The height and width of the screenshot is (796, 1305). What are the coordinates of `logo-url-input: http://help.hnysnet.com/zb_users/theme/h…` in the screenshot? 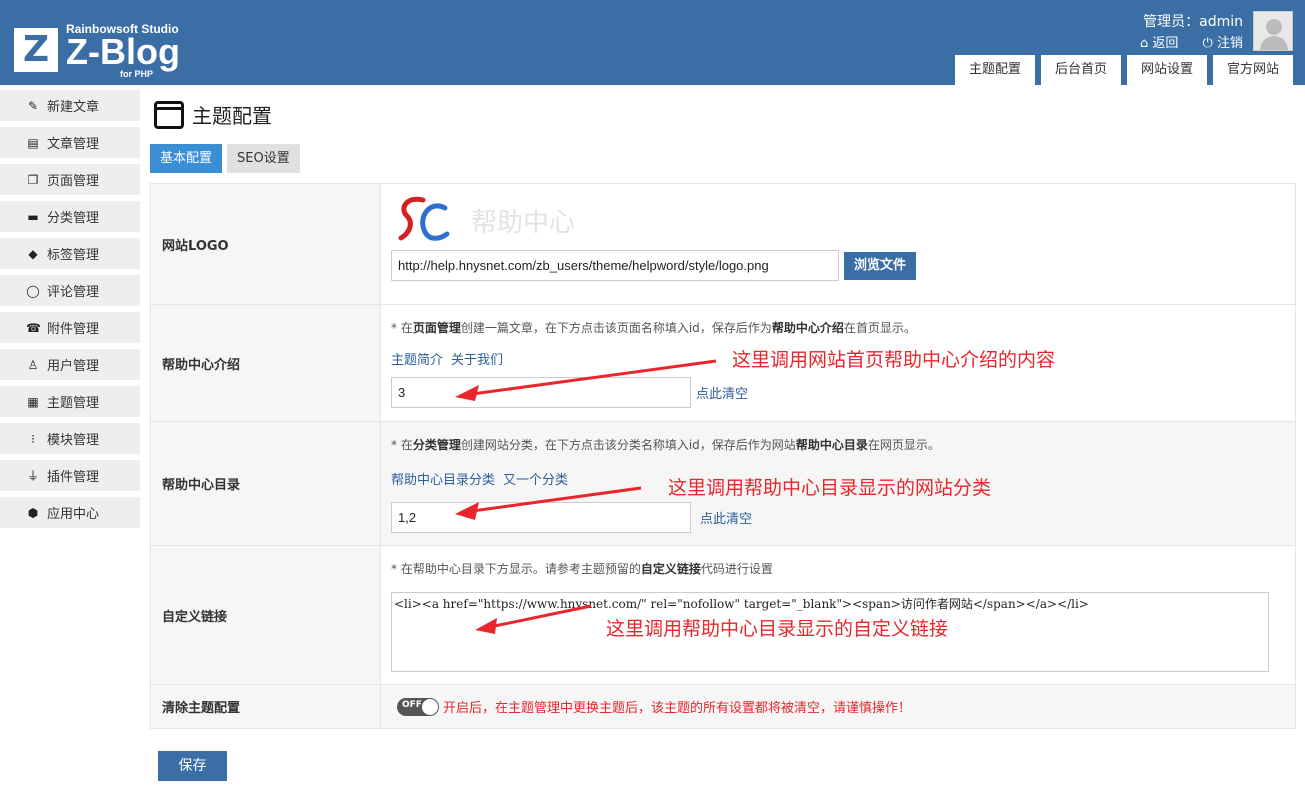 It's located at (615, 265).